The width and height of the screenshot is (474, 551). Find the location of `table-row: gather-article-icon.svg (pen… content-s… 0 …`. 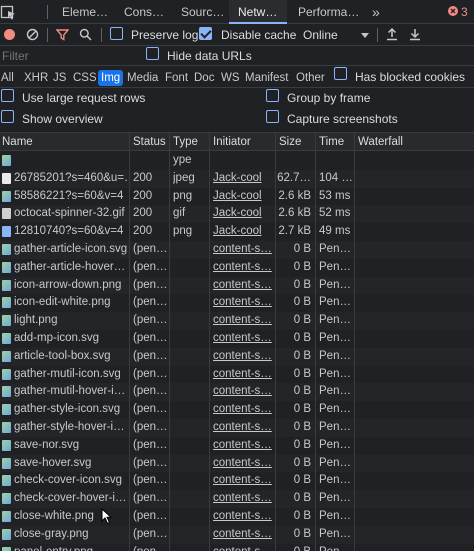

table-row: gather-article-icon.svg (pen… content-s… 0 … is located at coordinates (237, 250).